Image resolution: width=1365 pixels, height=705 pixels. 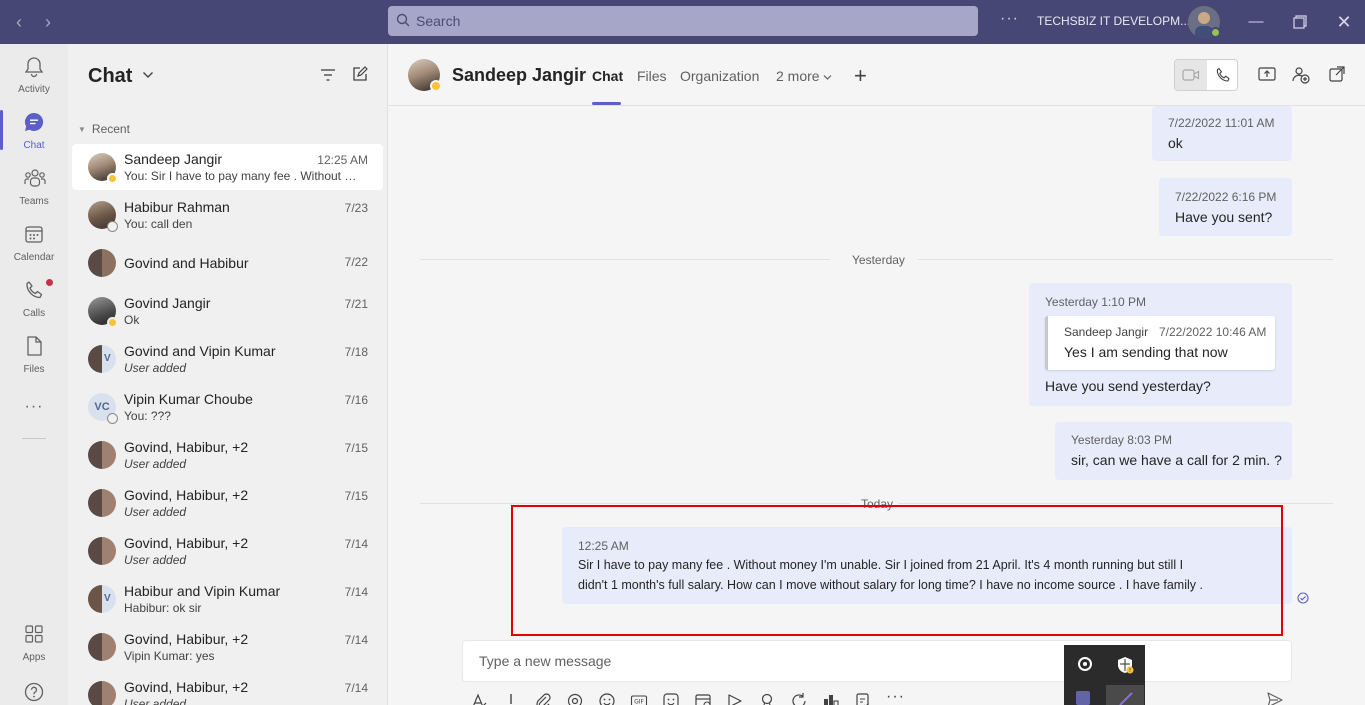 I want to click on video-call-button, so click(x=1191, y=75).